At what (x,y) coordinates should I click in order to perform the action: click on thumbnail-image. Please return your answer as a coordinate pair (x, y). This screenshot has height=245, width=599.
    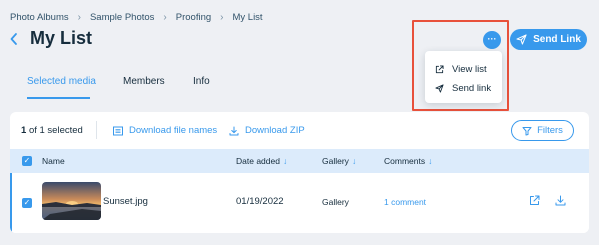
    Looking at the image, I should click on (71, 201).